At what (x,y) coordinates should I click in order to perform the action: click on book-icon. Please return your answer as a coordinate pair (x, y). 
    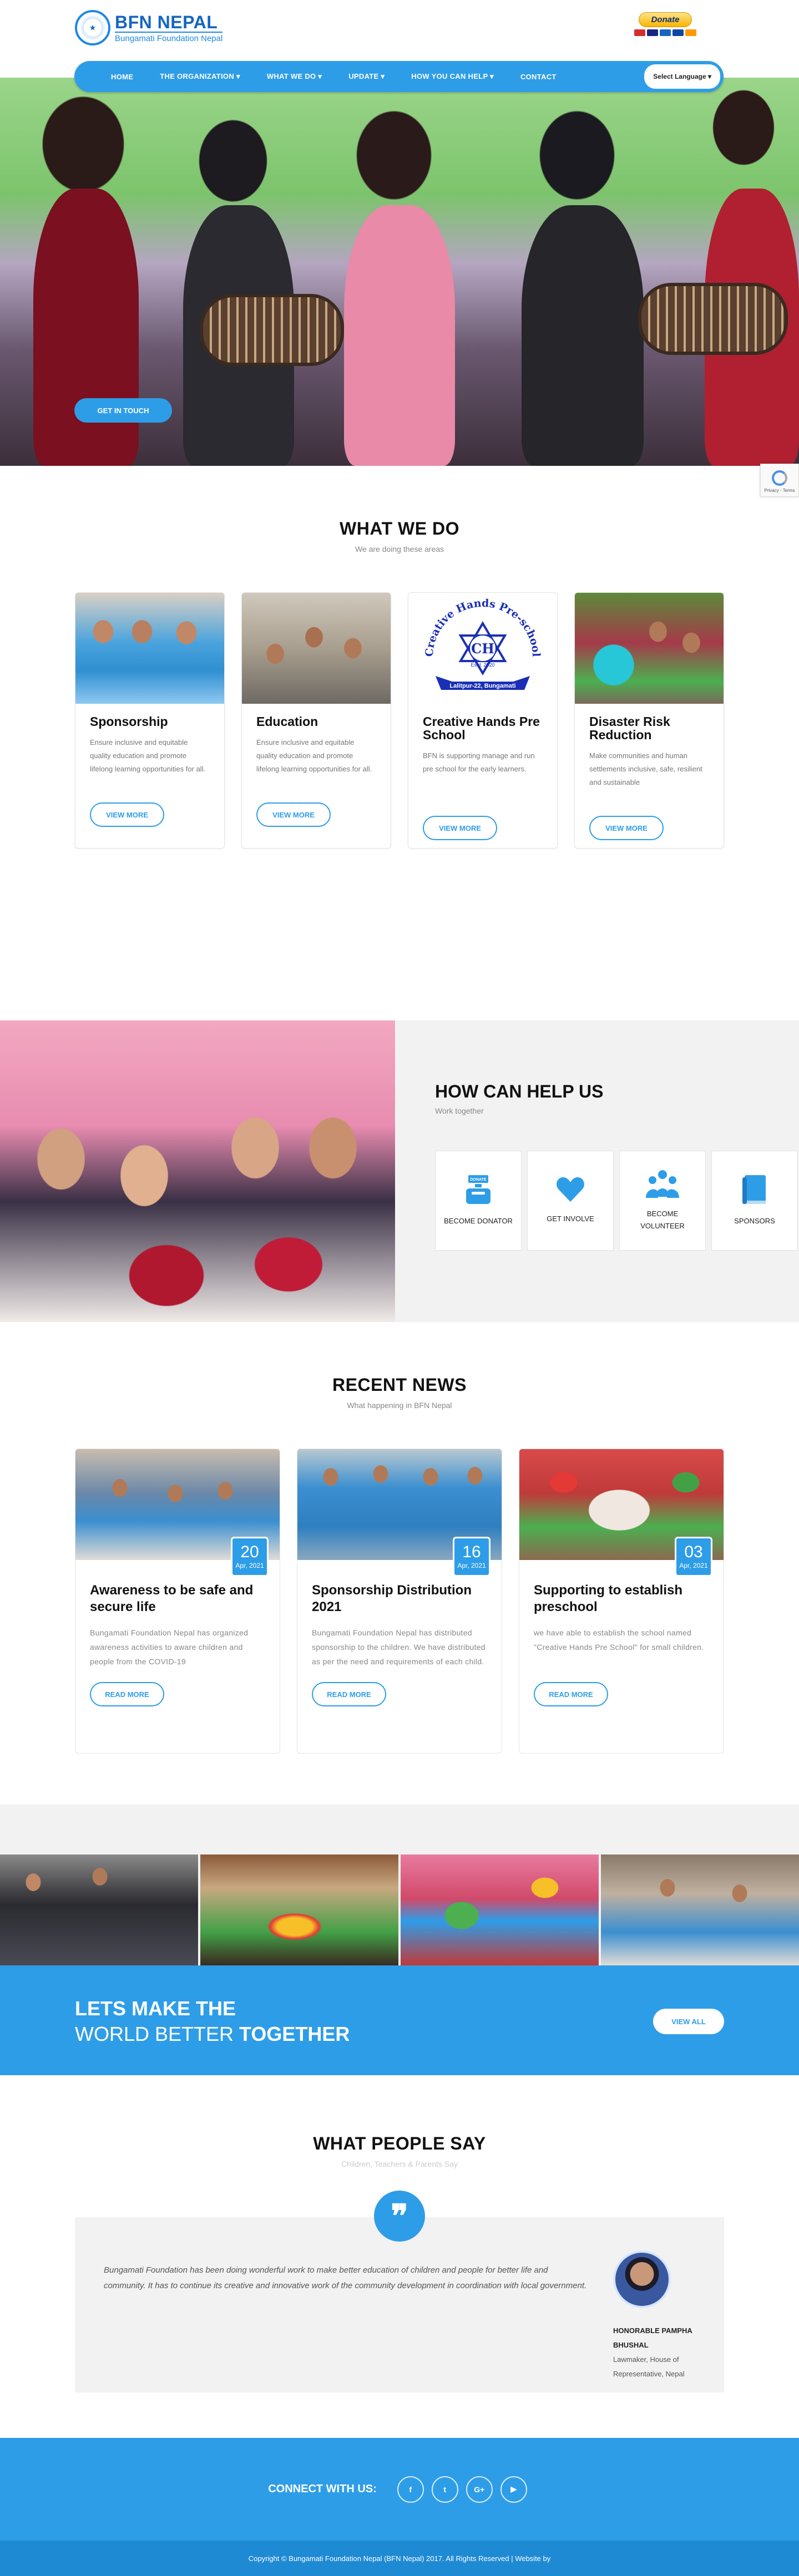
    Looking at the image, I should click on (754, 1189).